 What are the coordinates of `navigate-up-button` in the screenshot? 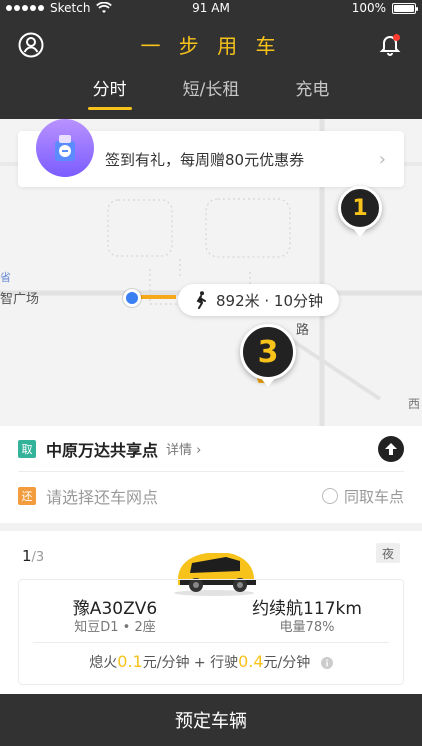 It's located at (391, 448).